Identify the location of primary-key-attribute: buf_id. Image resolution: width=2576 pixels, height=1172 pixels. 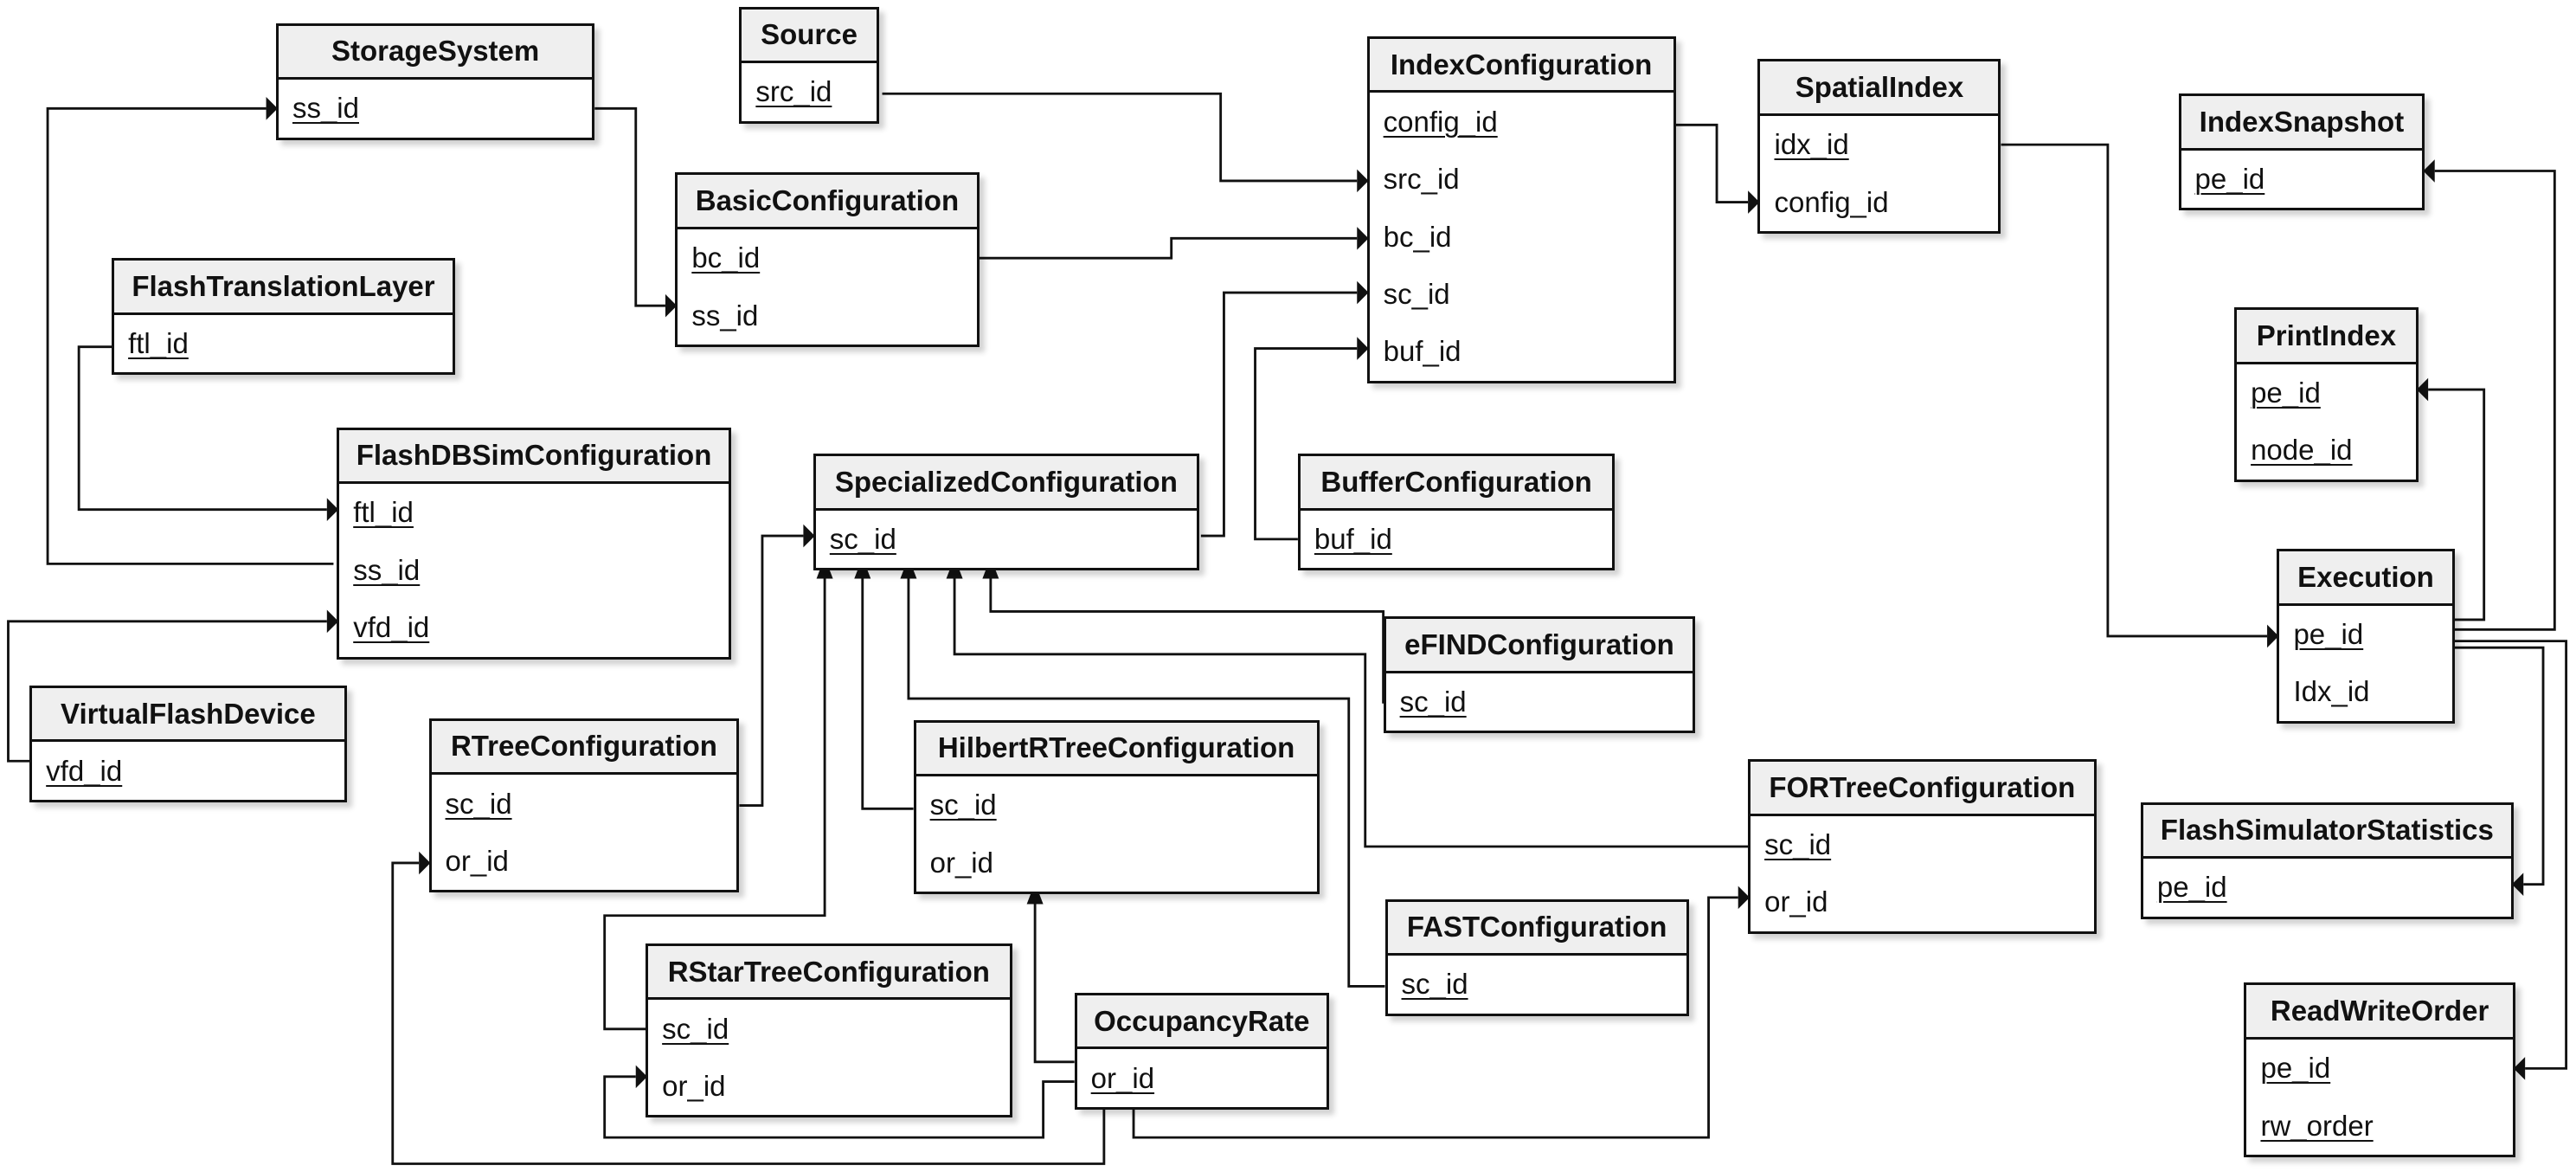
(1457, 539).